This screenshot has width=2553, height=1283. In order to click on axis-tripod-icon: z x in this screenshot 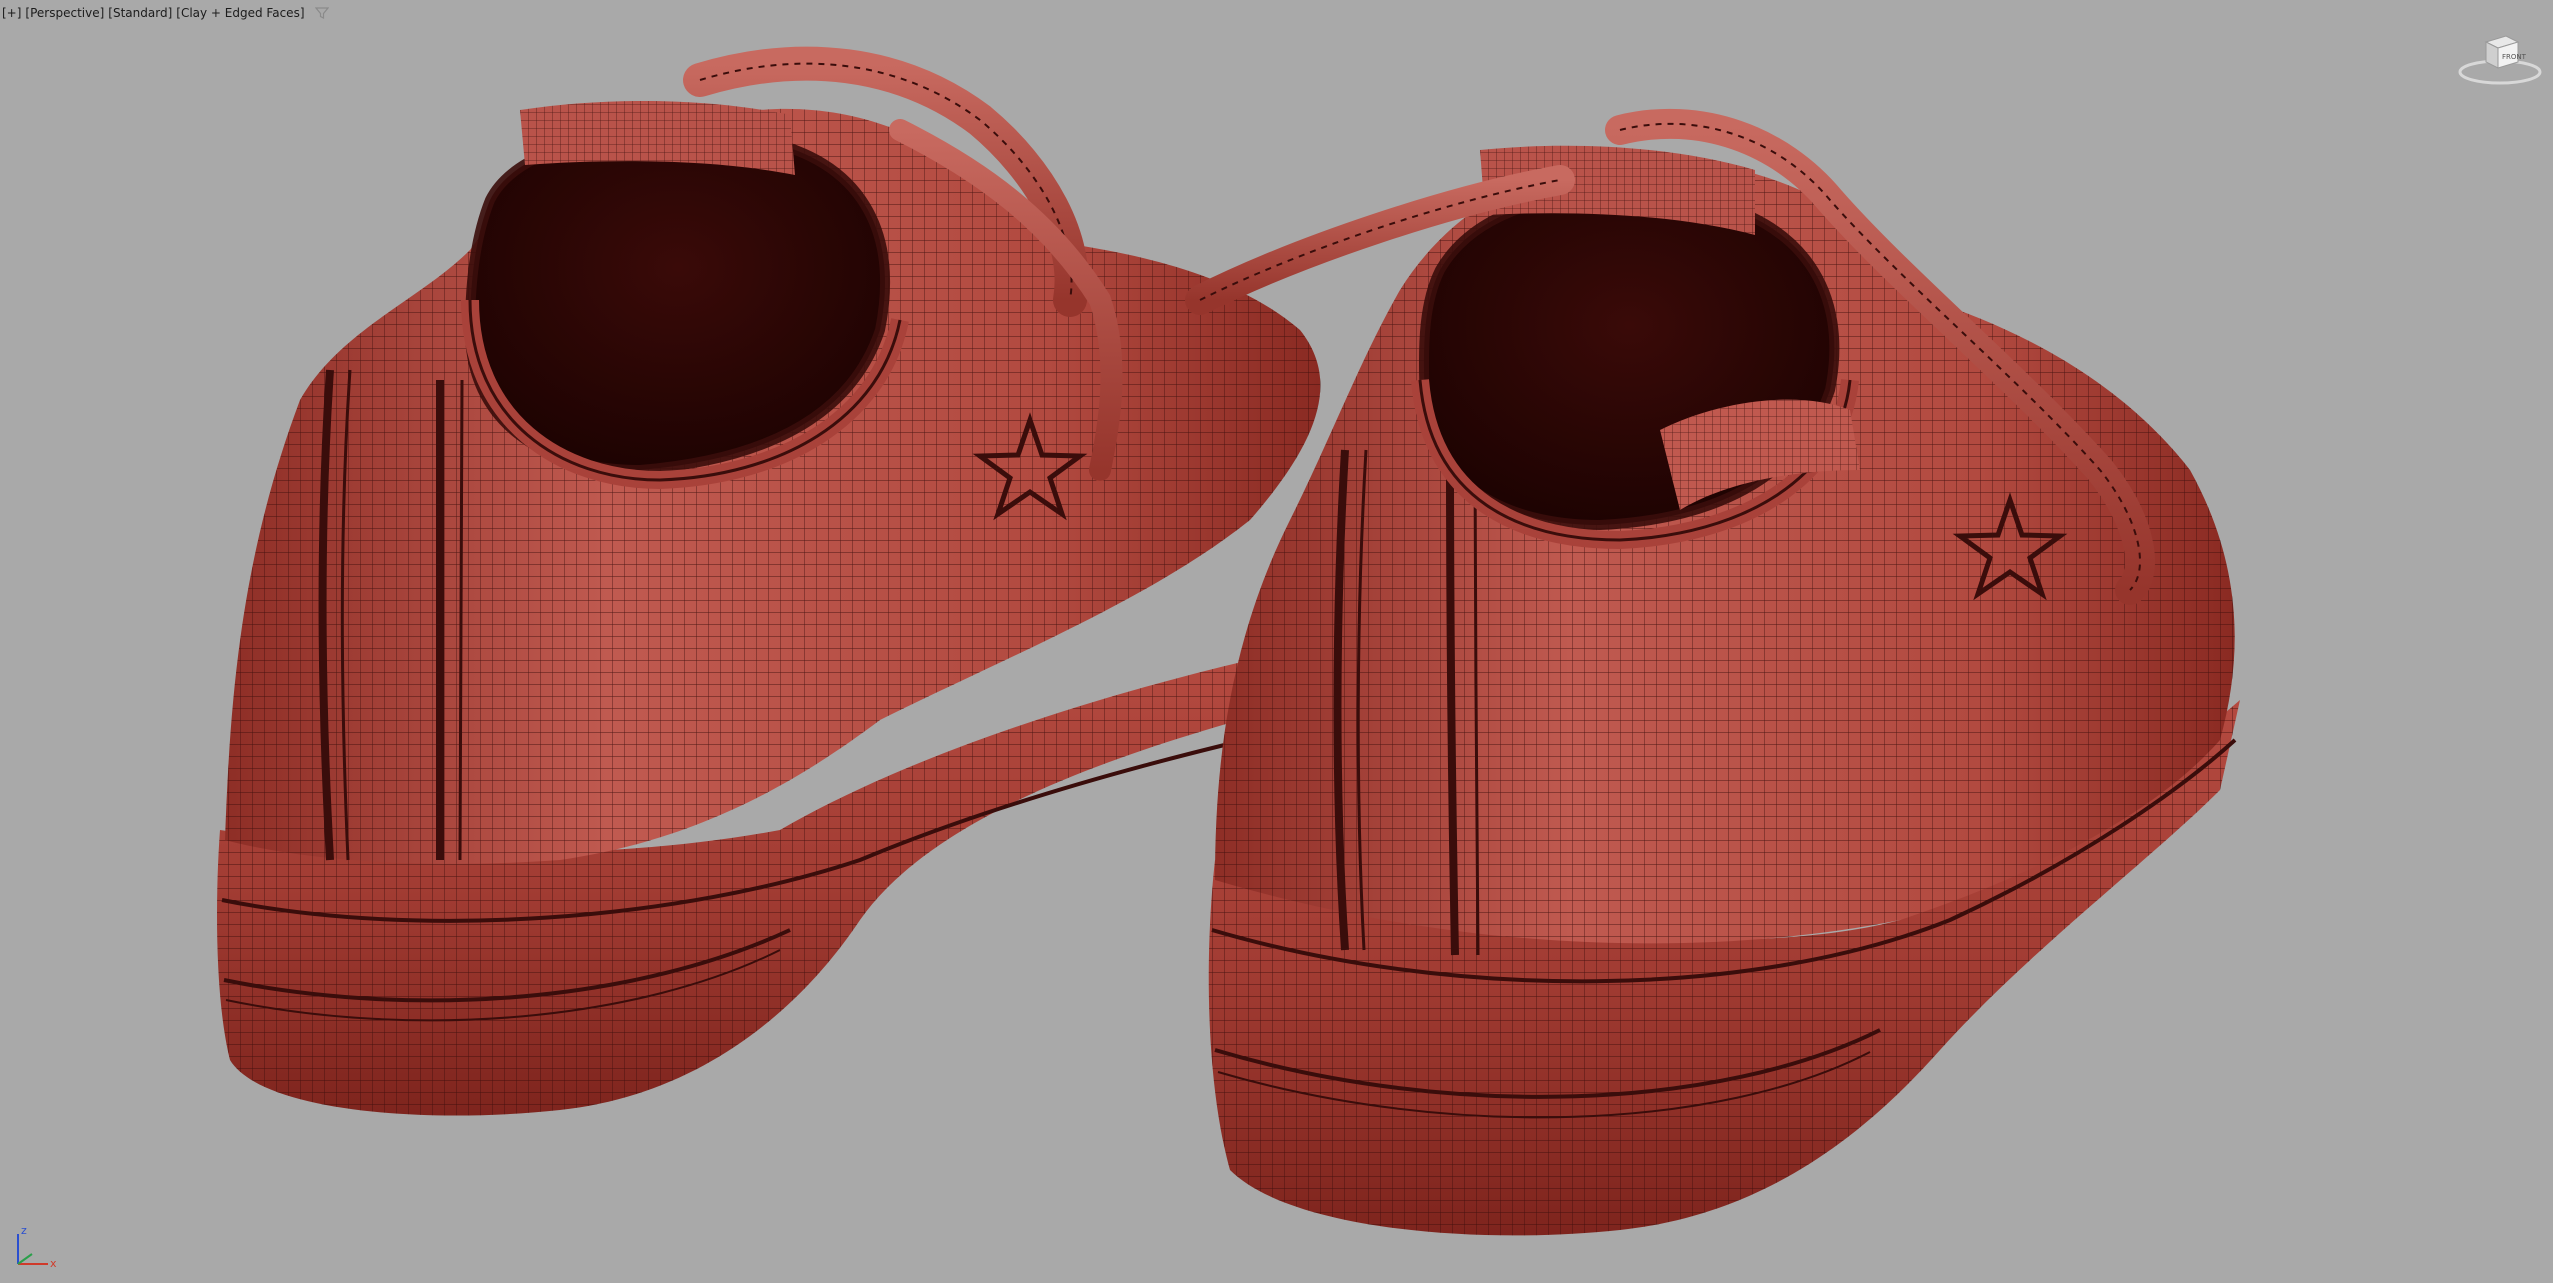, I will do `click(37, 1247)`.